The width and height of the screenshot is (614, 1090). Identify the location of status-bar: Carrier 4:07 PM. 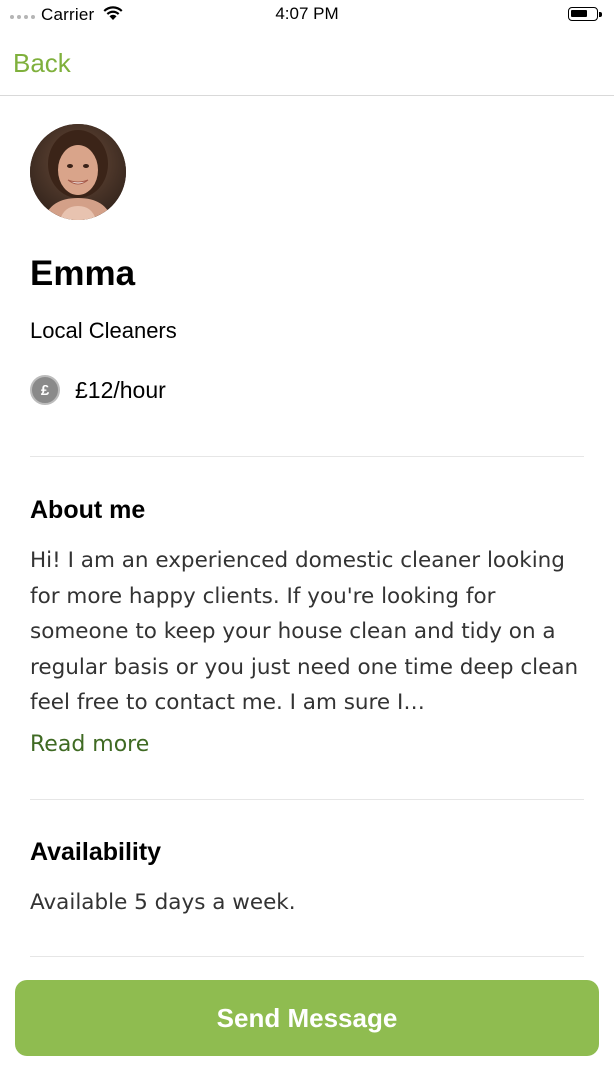
(307, 15).